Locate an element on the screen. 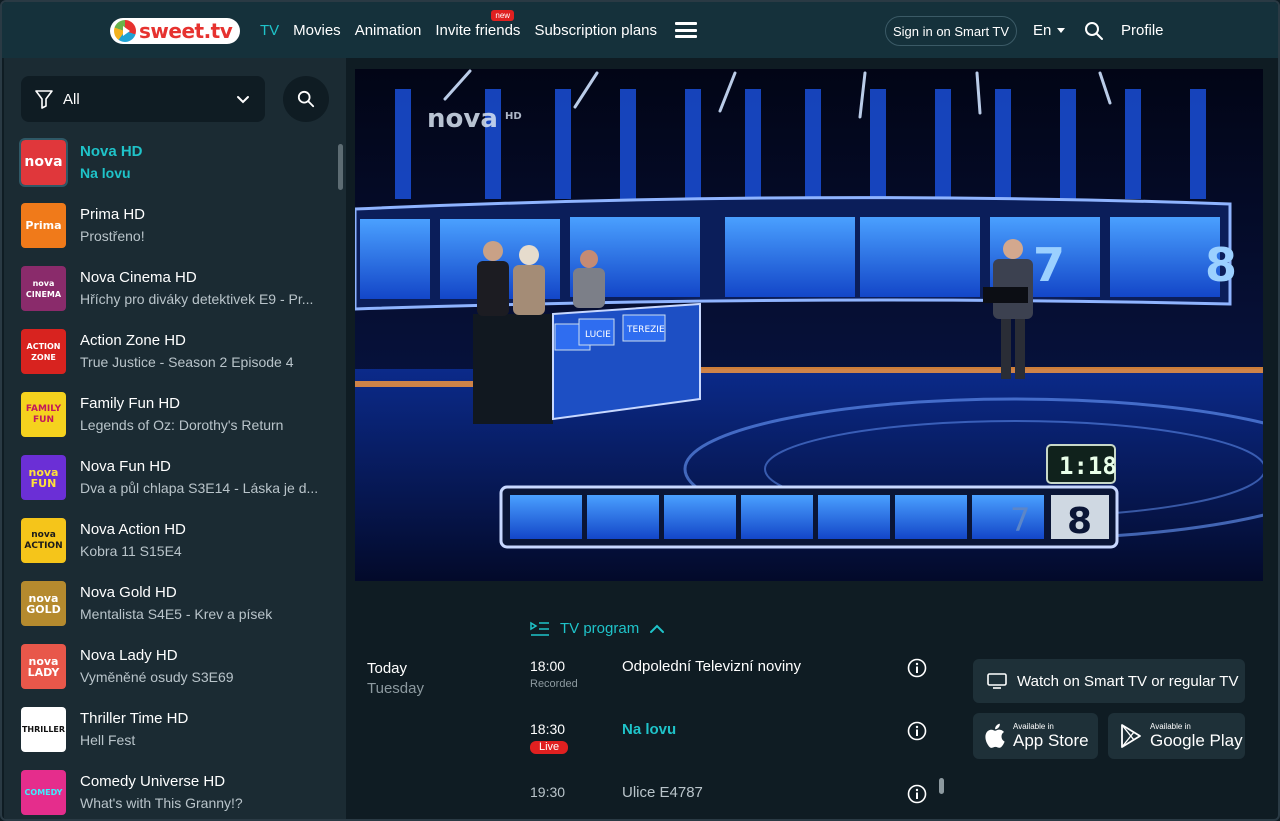 The height and width of the screenshot is (821, 1280). program-title: Ulice E4787 is located at coordinates (662, 792).